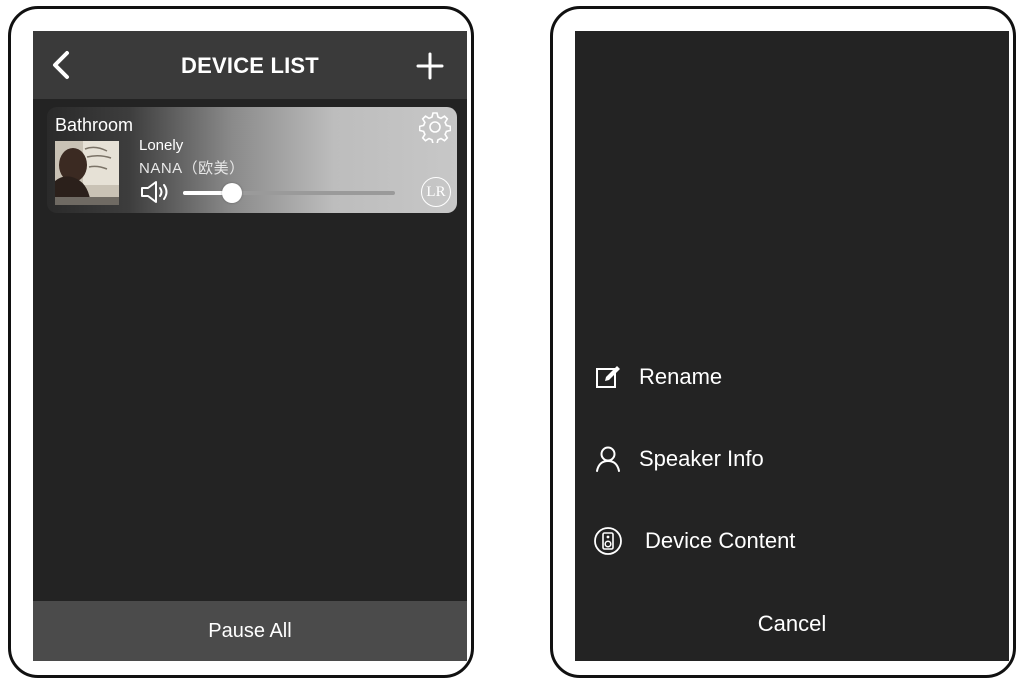  Describe the element at coordinates (681, 376) in the screenshot. I see `rename-label: Rename` at that location.